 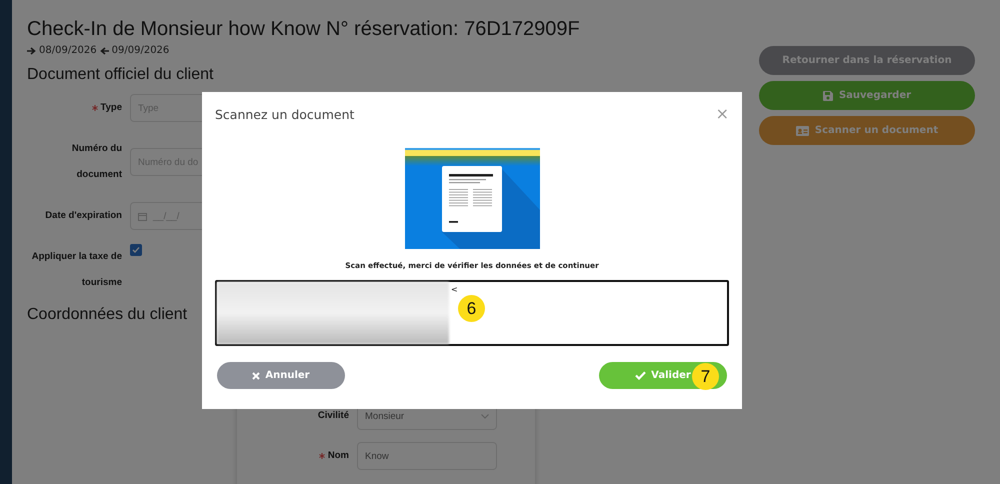 I want to click on dialog-title: Scannez un document, so click(x=284, y=114).